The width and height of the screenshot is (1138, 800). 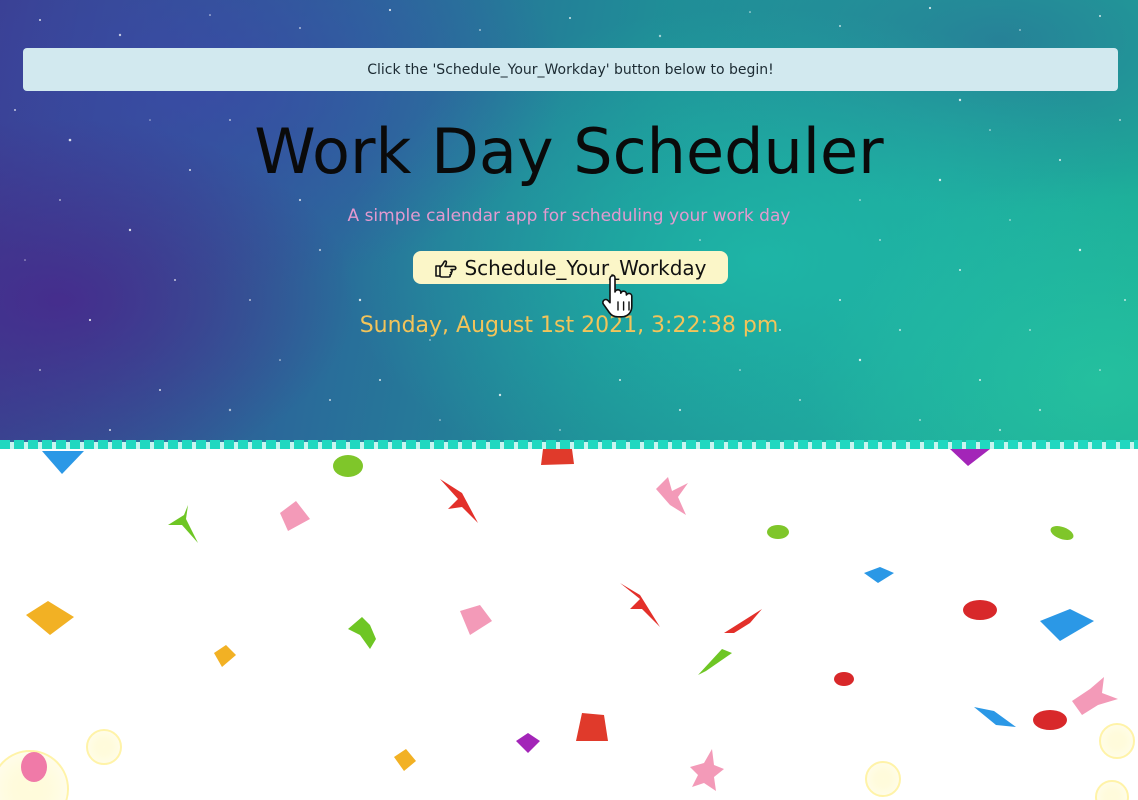 I want to click on current-datetime: Sunday, August 1st 2021, 3:22:38 pm, so click(x=569, y=325).